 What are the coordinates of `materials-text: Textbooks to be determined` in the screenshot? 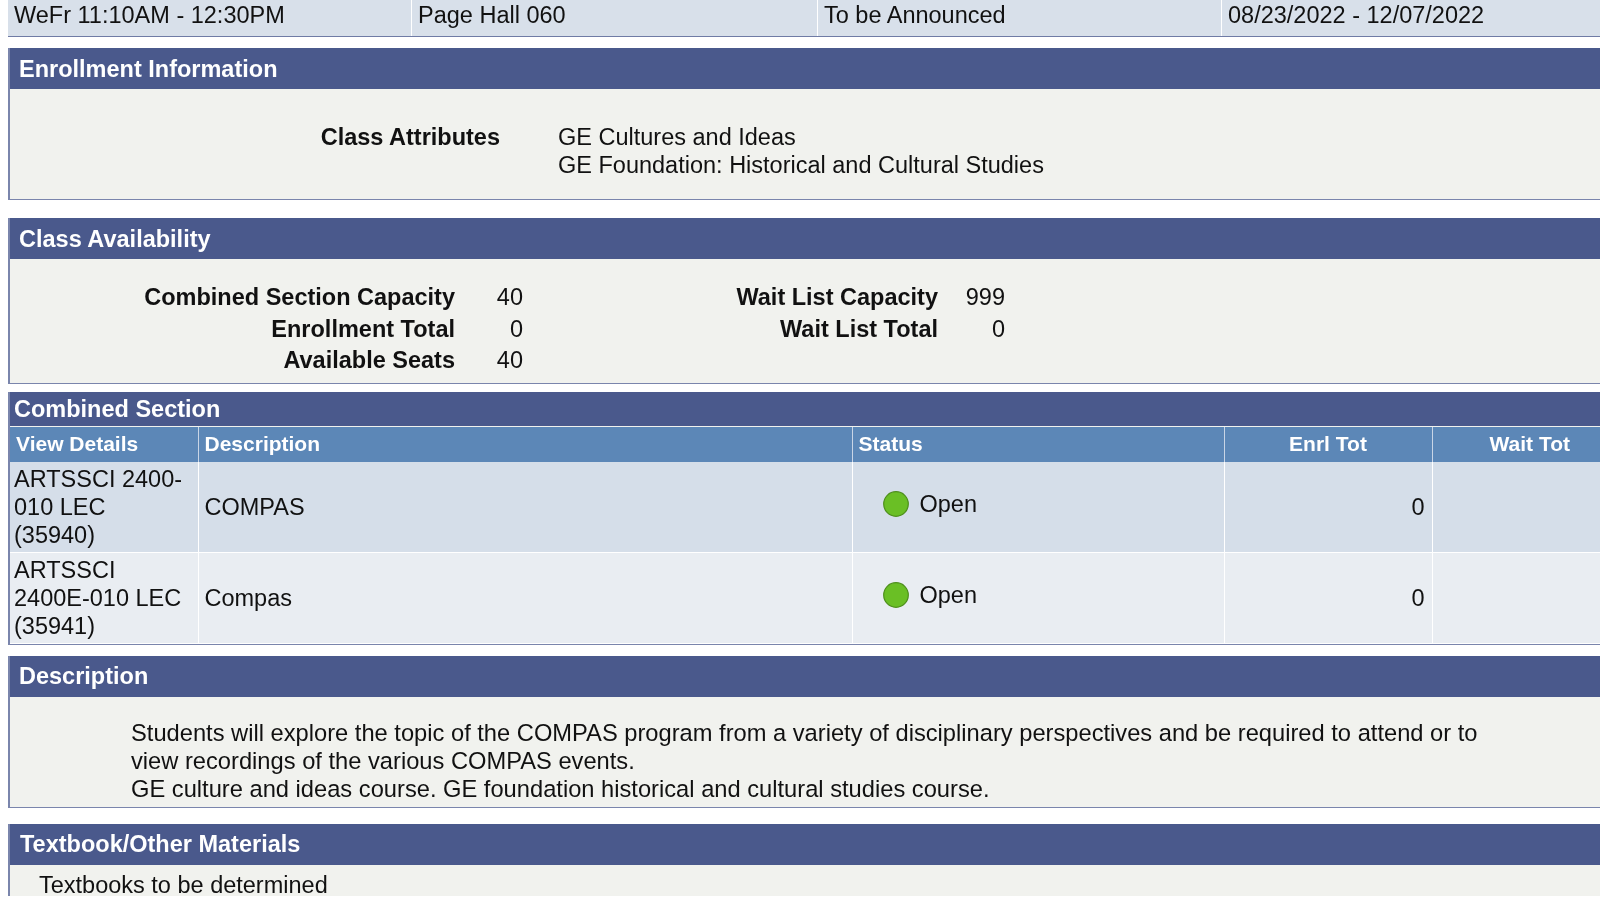 It's located at (184, 884).